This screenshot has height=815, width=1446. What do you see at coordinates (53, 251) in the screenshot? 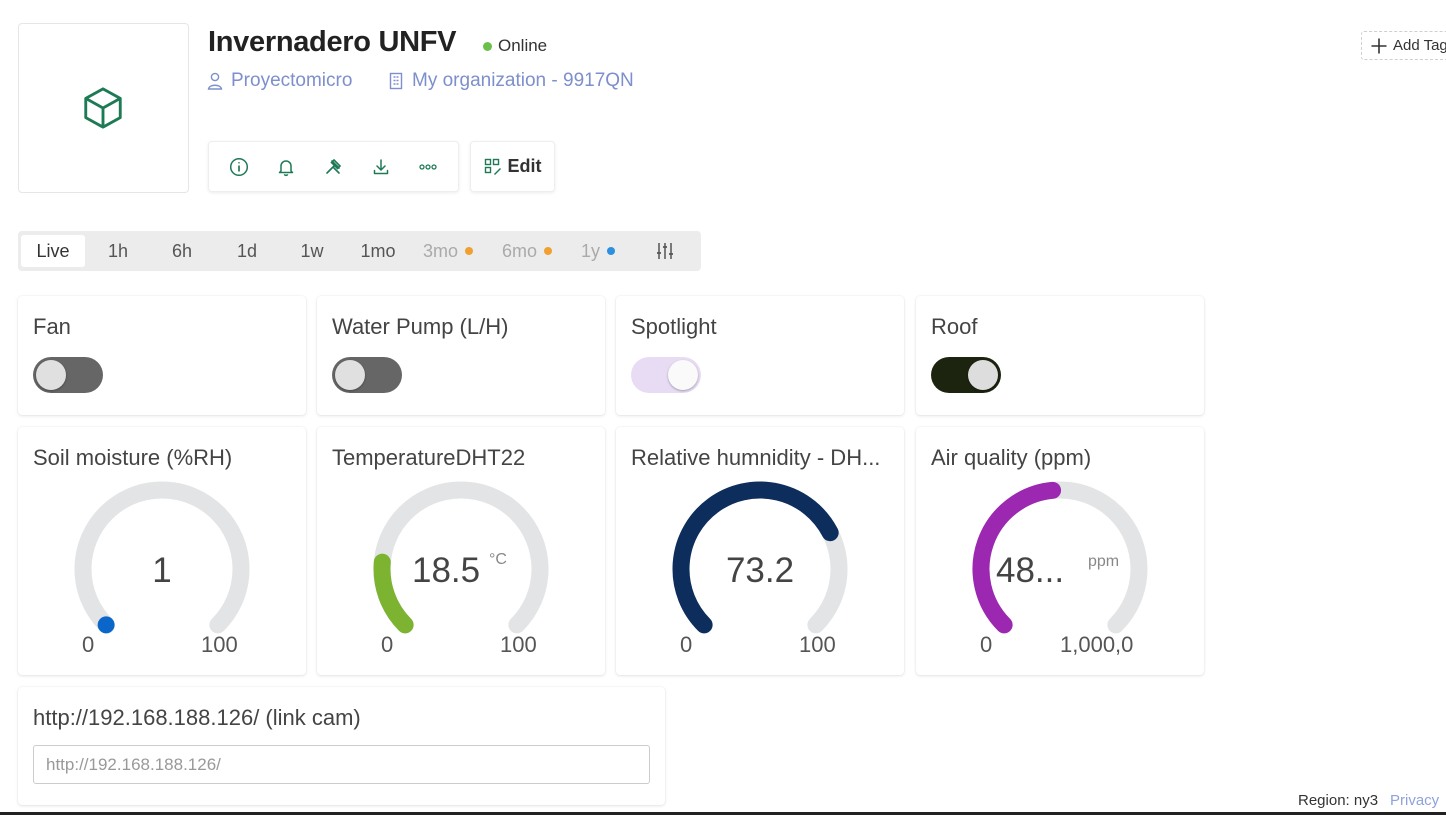
I see `time-range-live: Live` at bounding box center [53, 251].